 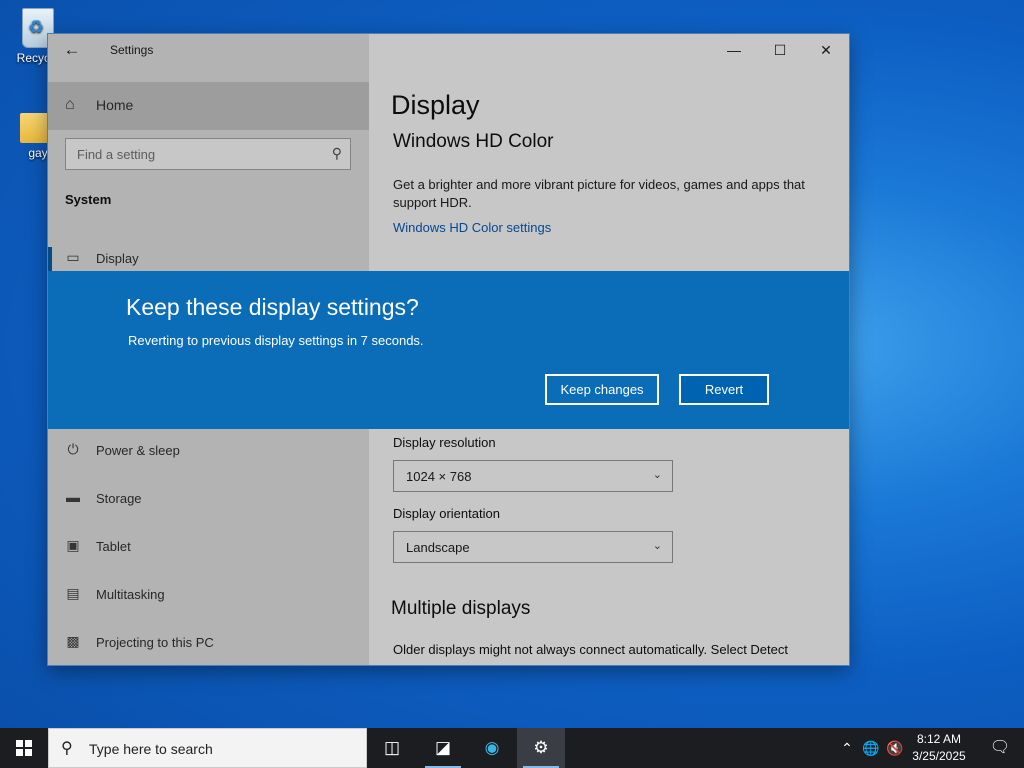 I want to click on clock-time: 8:12 AM, so click(x=939, y=739).